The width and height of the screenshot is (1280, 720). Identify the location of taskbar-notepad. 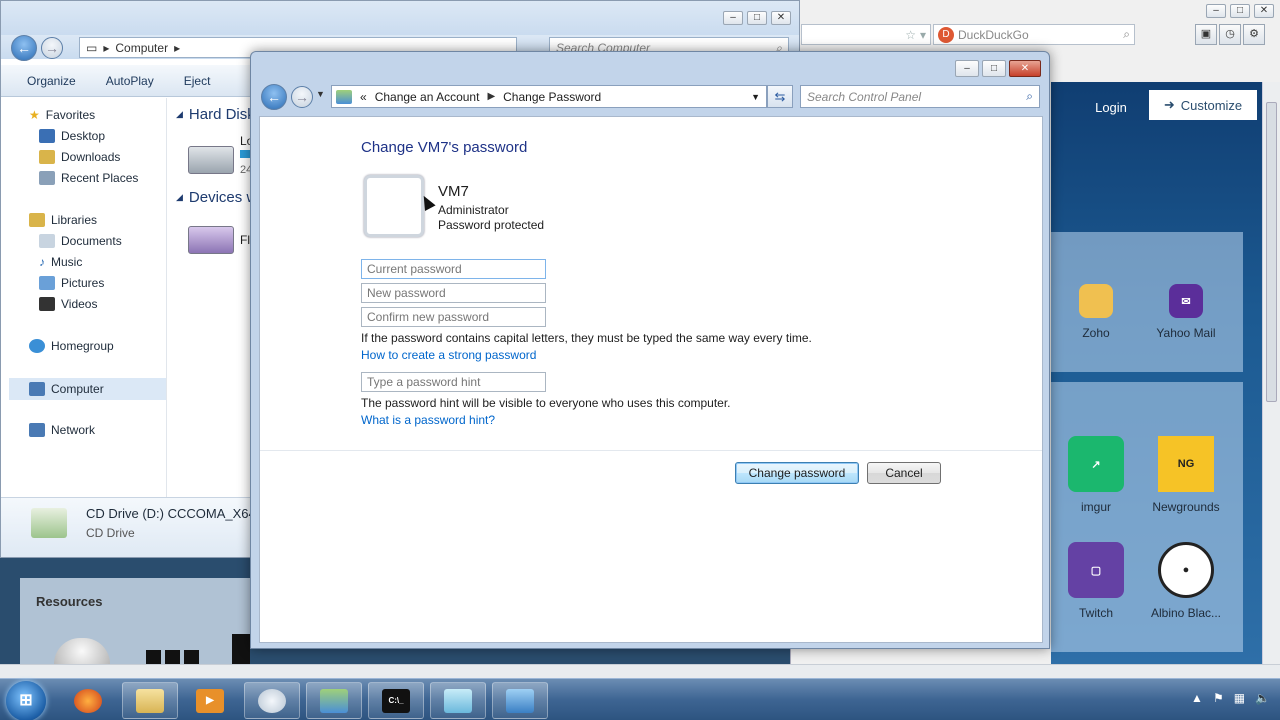
(458, 700).